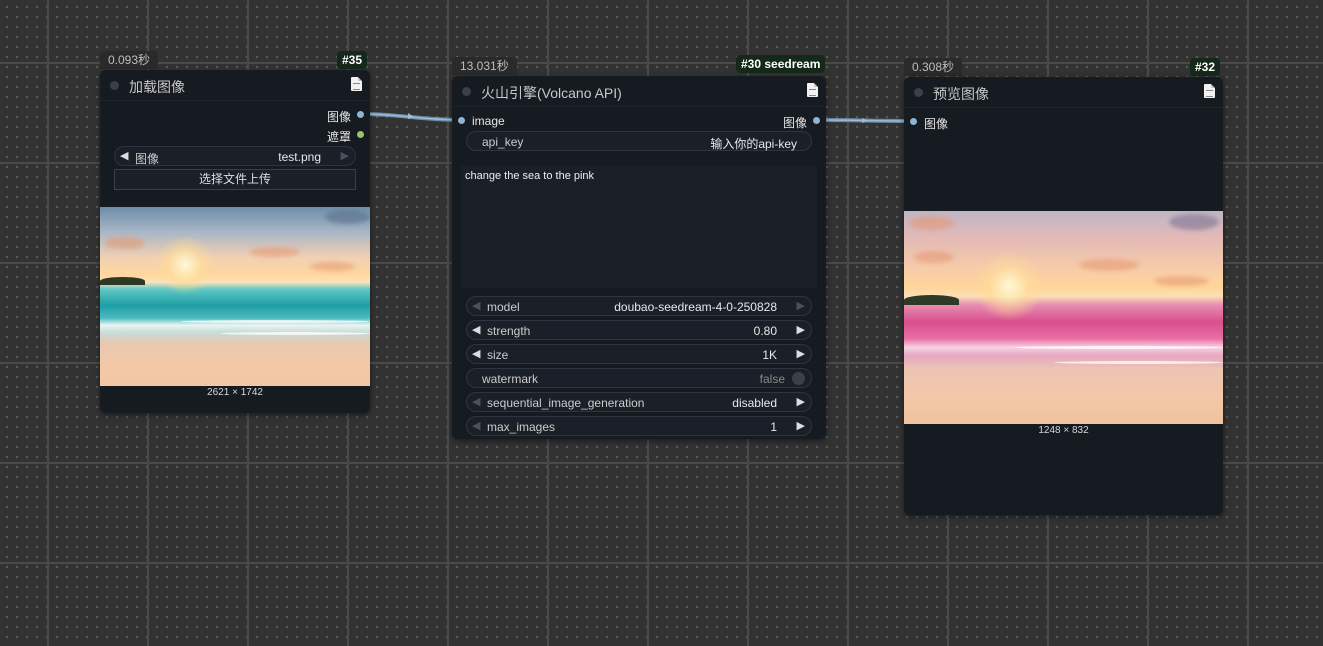  What do you see at coordinates (235, 392) in the screenshot?
I see `image-dimensions: 2621 × 1742` at bounding box center [235, 392].